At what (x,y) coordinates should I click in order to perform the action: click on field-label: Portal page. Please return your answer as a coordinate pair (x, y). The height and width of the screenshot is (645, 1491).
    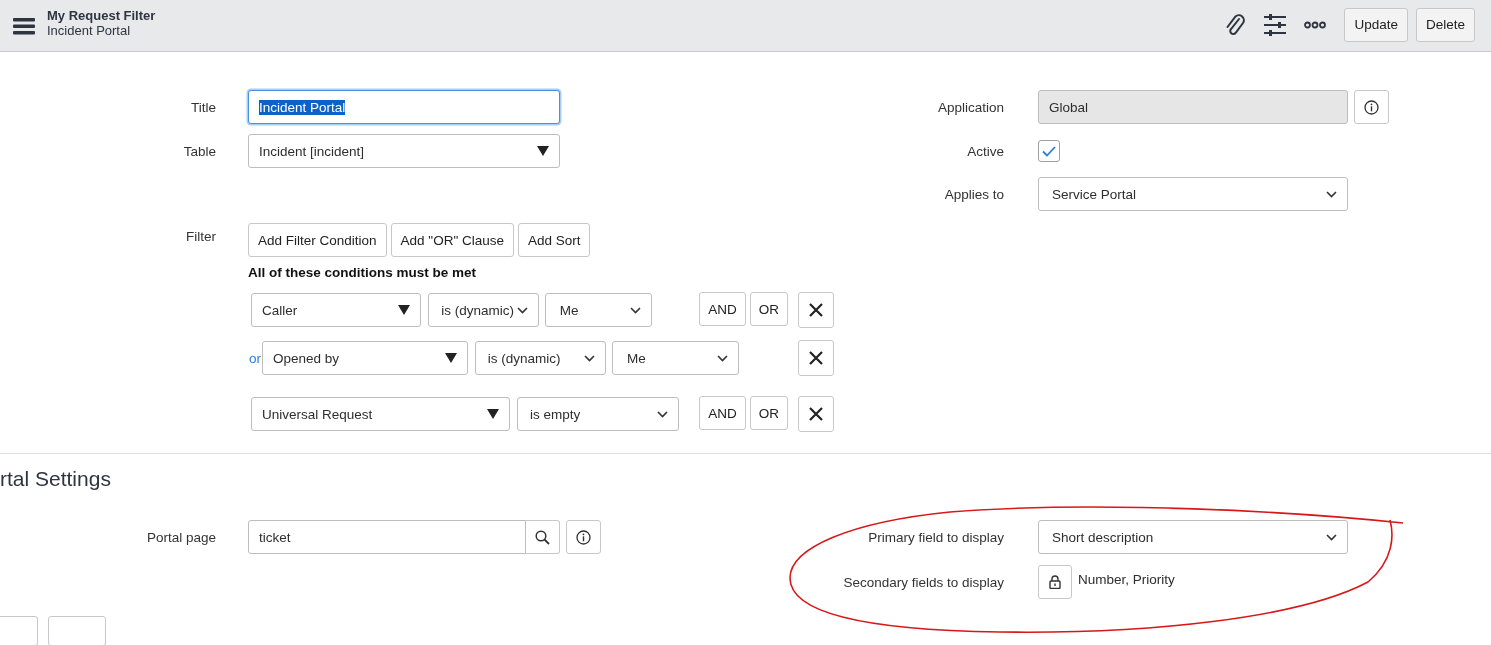
    Looking at the image, I should click on (180, 537).